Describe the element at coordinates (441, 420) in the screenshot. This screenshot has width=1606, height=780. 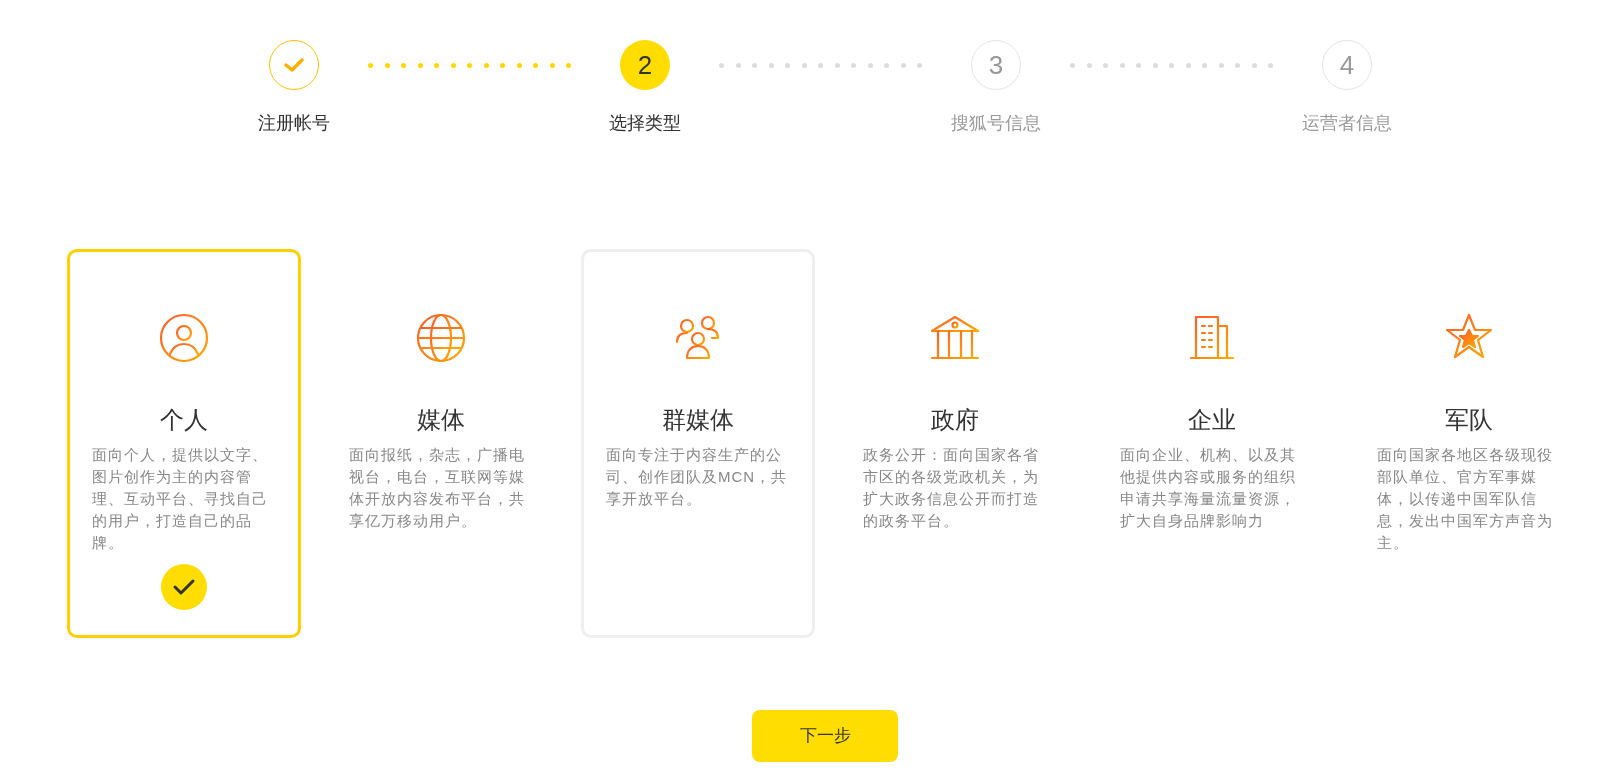
I see `type-title: 媒体` at that location.